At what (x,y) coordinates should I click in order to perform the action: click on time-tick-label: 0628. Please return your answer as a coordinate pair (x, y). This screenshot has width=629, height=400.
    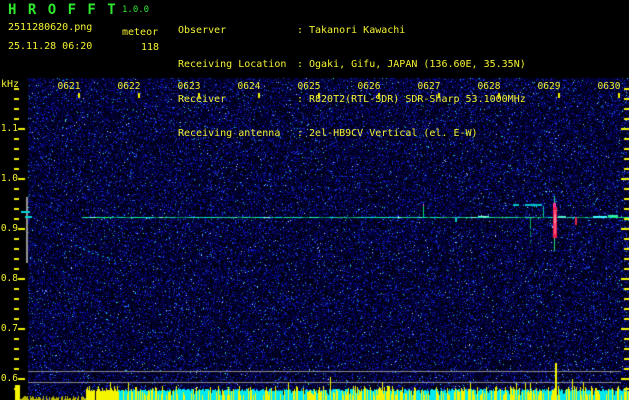
    Looking at the image, I should click on (489, 86).